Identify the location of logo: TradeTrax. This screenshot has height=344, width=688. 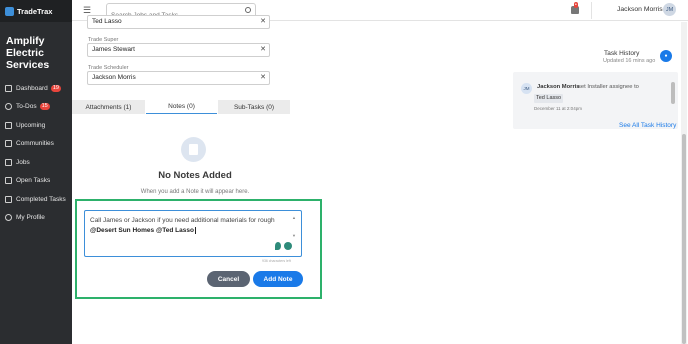
(36, 11).